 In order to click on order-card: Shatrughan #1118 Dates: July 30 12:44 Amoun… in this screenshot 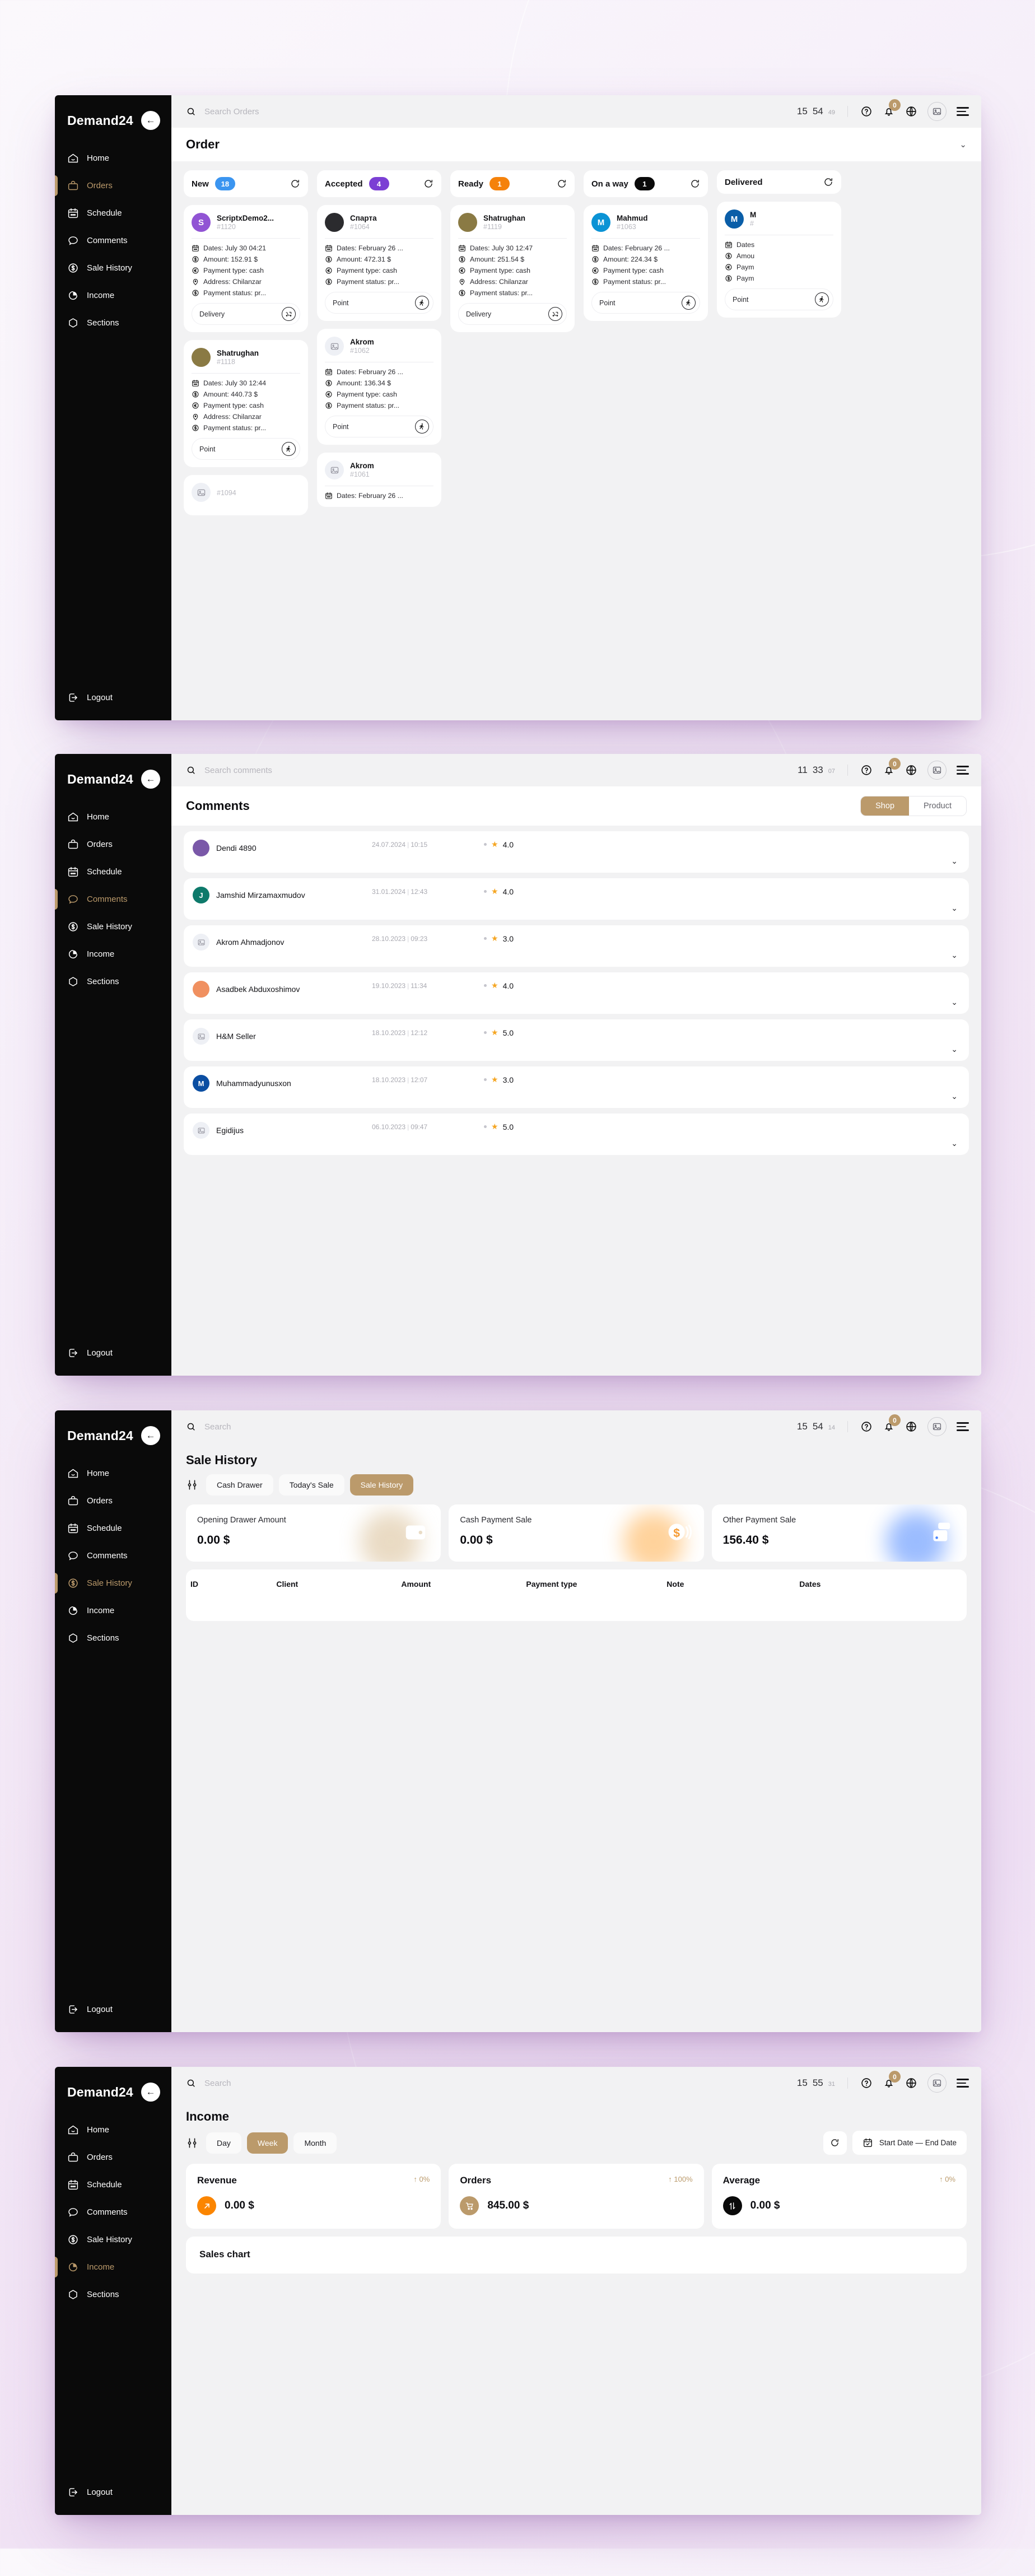, I will do `click(246, 403)`.